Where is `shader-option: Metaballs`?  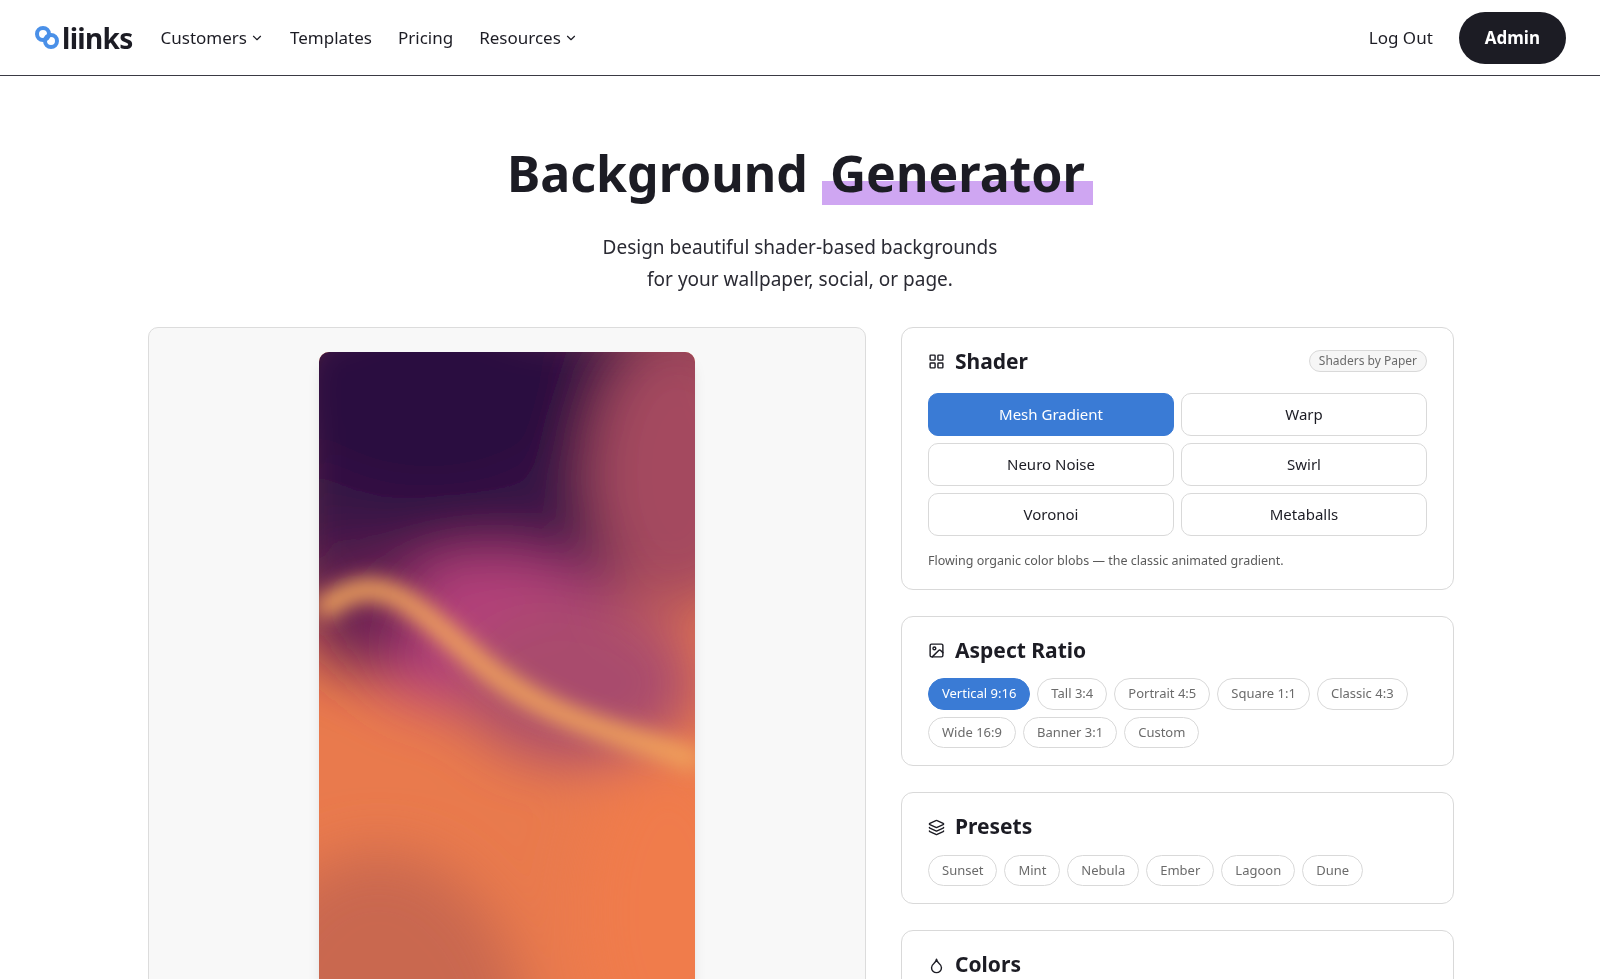 shader-option: Metaballs is located at coordinates (1304, 514).